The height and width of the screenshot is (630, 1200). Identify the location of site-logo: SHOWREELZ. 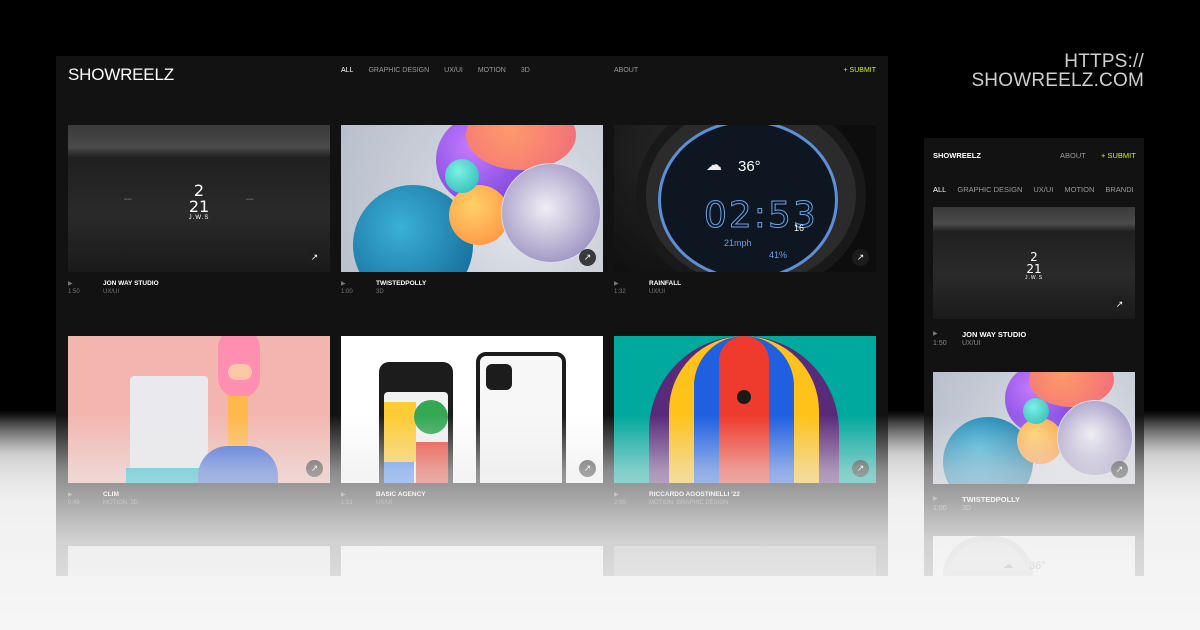
(121, 75).